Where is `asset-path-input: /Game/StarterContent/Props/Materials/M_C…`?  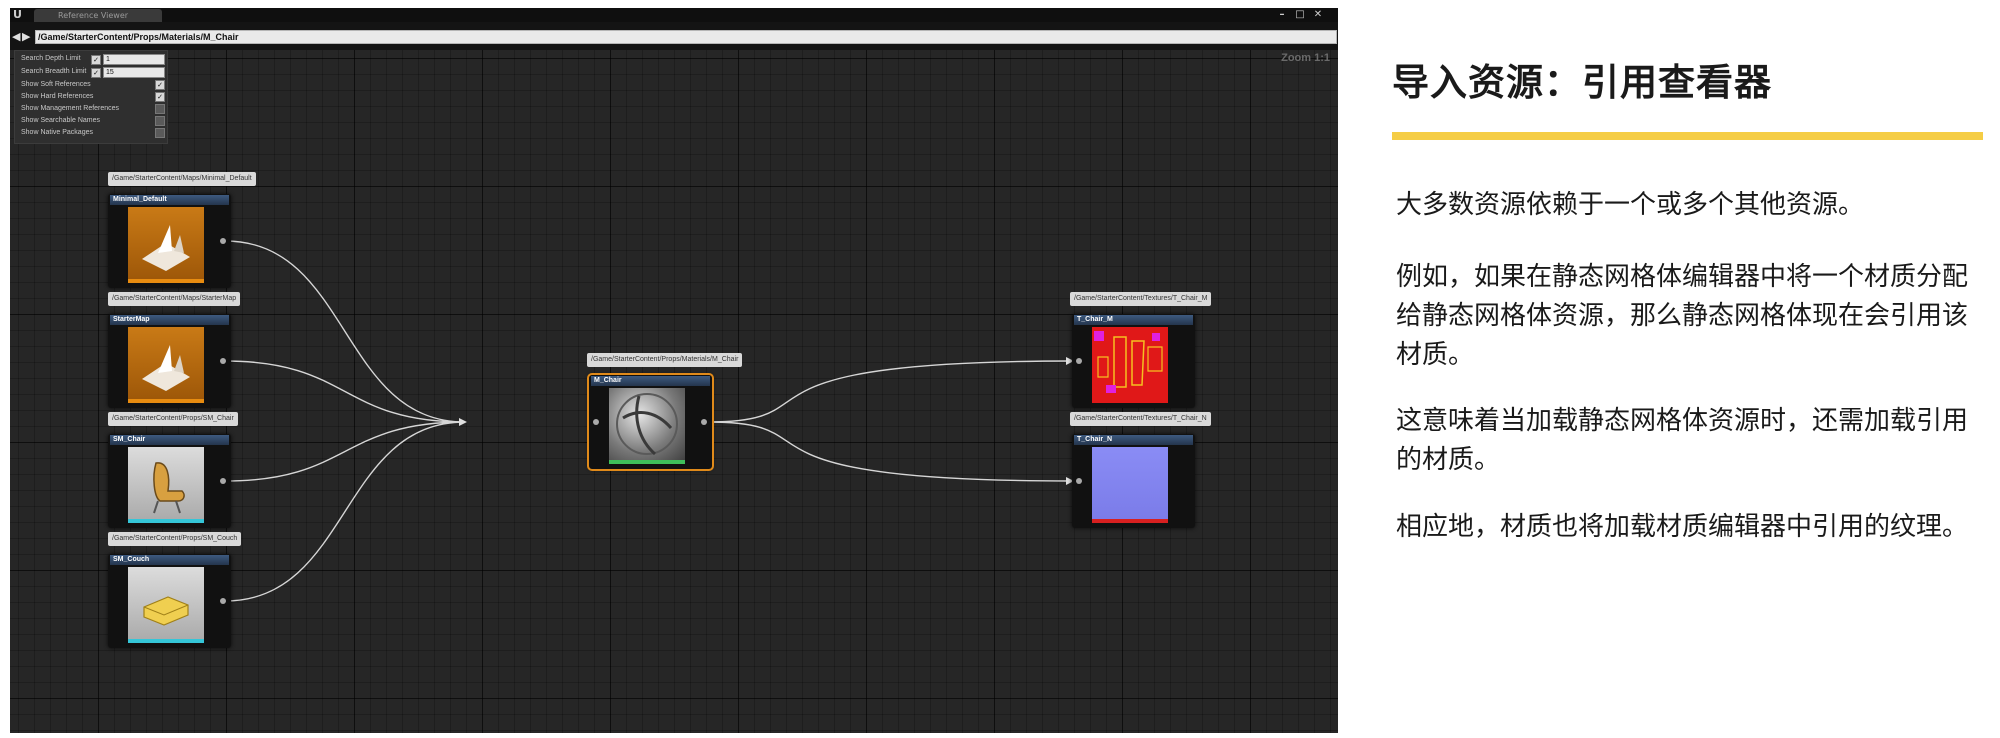
asset-path-input: /Game/StarterContent/Props/Materials/M_C… is located at coordinates (686, 37).